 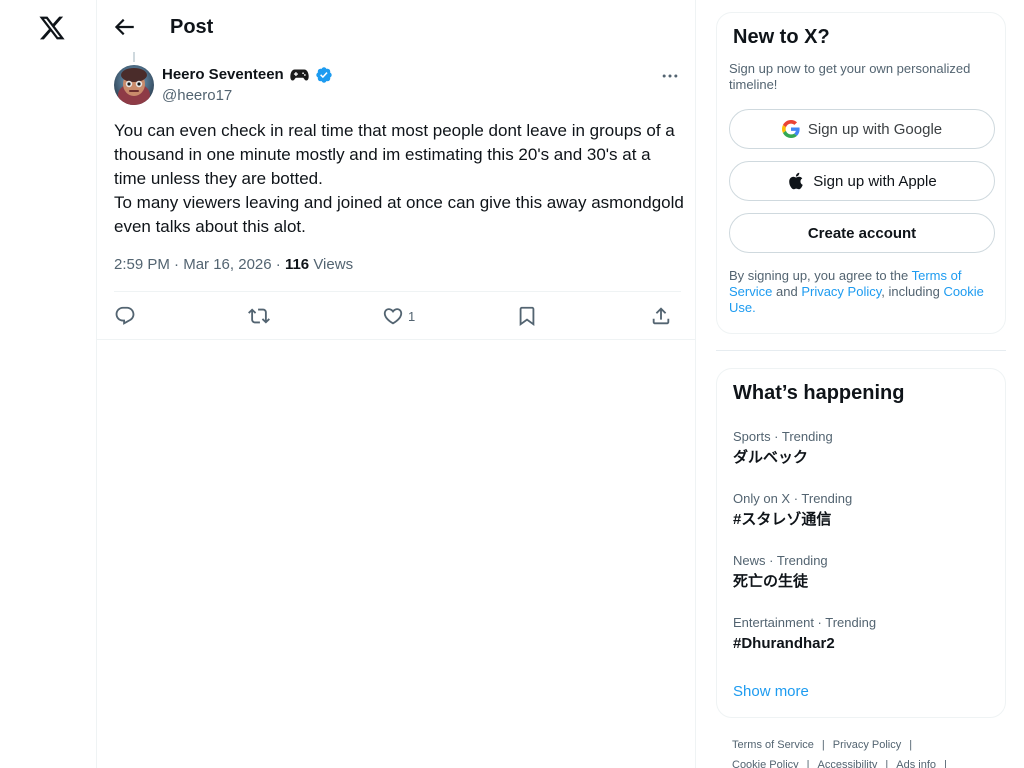 What do you see at coordinates (396, 27) in the screenshot?
I see `page-header: Post` at bounding box center [396, 27].